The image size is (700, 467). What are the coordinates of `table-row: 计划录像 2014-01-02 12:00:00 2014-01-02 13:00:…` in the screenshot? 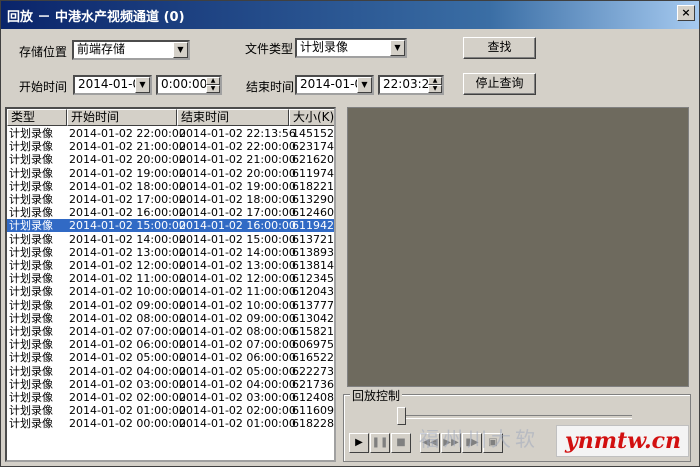 It's located at (170, 265).